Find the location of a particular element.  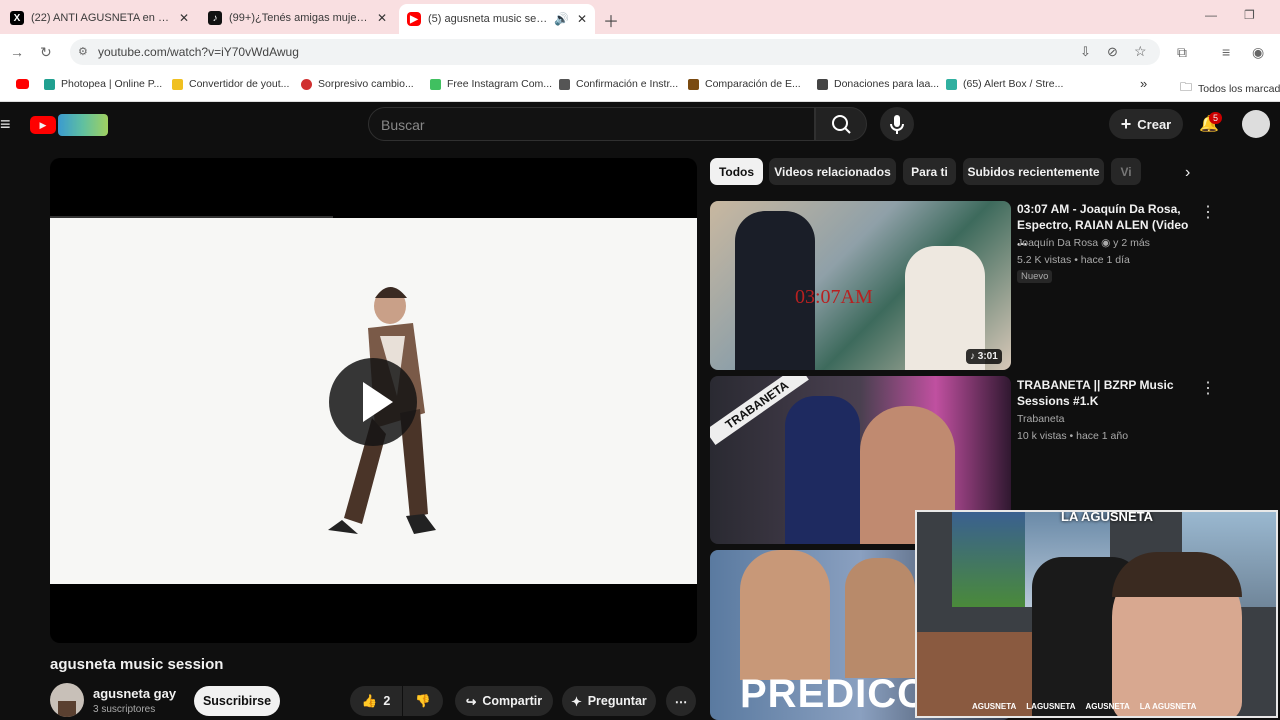

chip-subidos-recientemente: Subidos recientemente is located at coordinates (1033, 171).